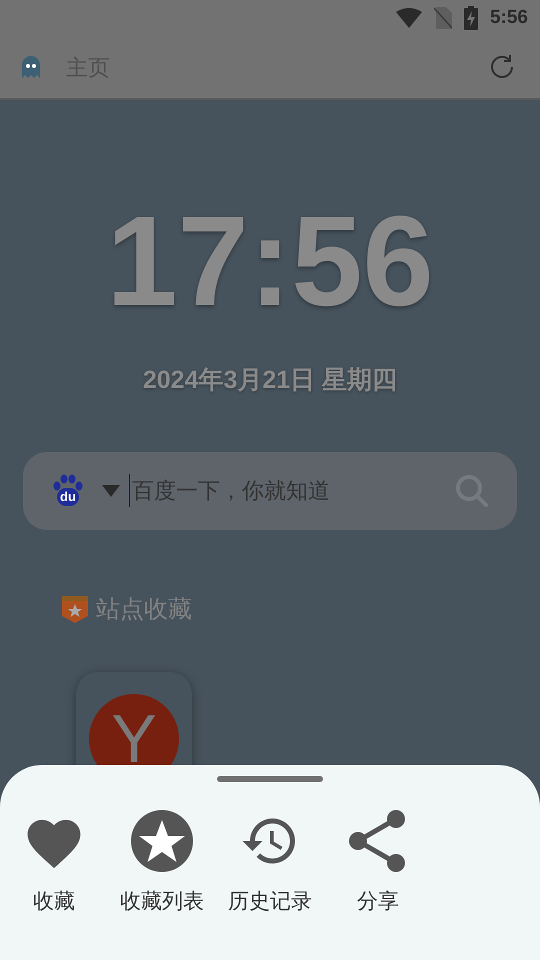  Describe the element at coordinates (443, 18) in the screenshot. I see `no-sim-icon` at that location.